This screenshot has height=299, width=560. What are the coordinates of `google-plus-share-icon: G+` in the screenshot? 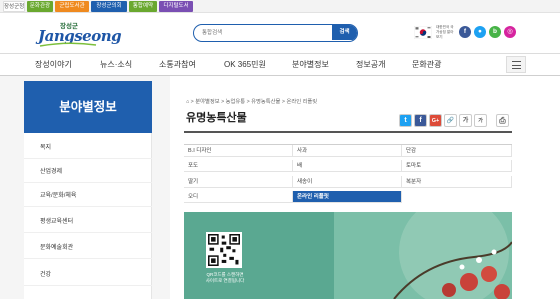 It's located at (435, 120).